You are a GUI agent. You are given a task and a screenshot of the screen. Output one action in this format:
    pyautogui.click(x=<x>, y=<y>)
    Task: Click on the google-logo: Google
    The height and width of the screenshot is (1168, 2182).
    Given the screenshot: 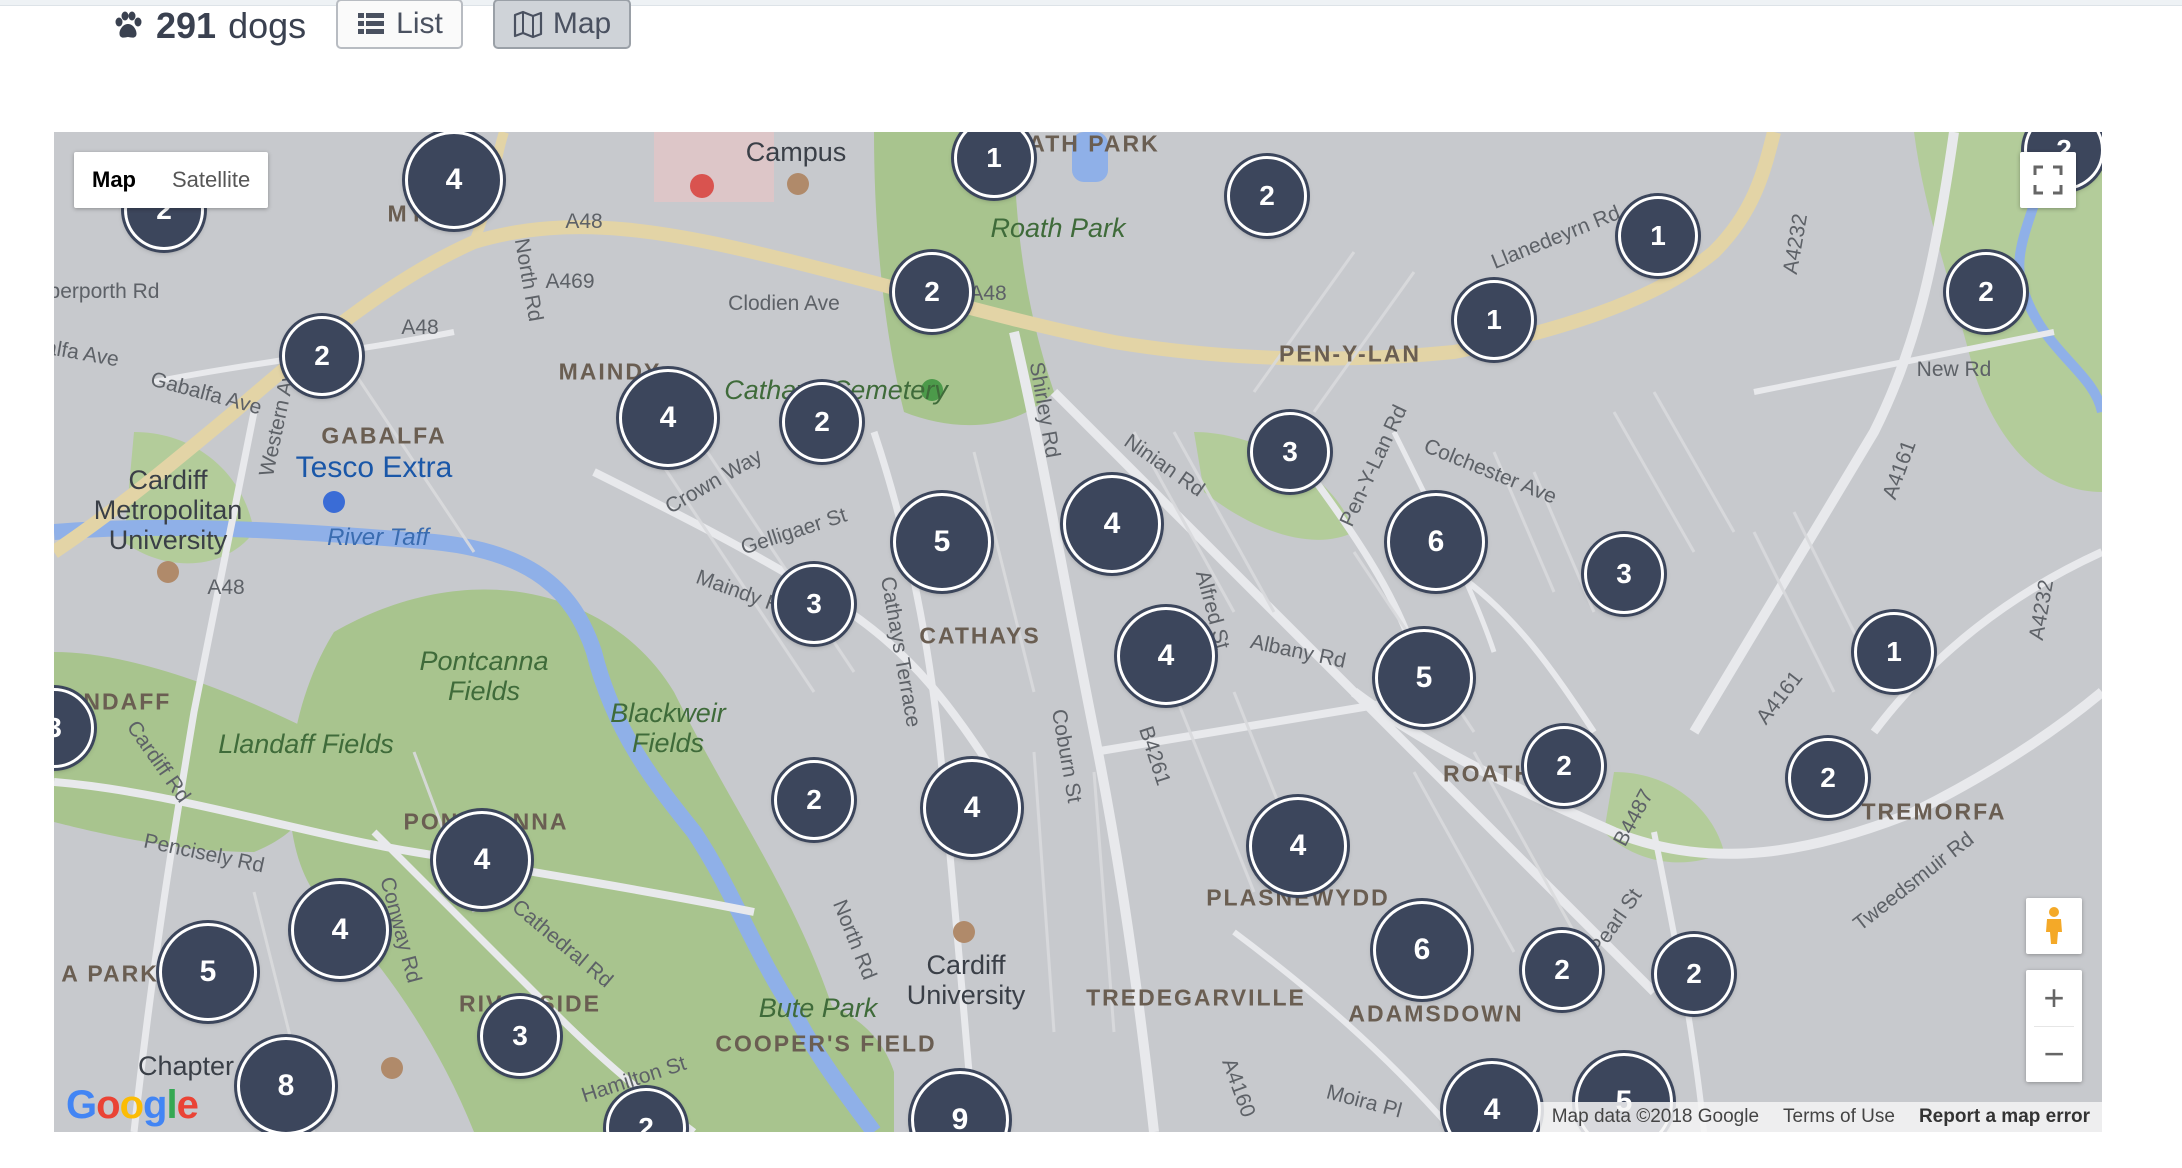 What is the action you would take?
    pyautogui.click(x=132, y=1105)
    